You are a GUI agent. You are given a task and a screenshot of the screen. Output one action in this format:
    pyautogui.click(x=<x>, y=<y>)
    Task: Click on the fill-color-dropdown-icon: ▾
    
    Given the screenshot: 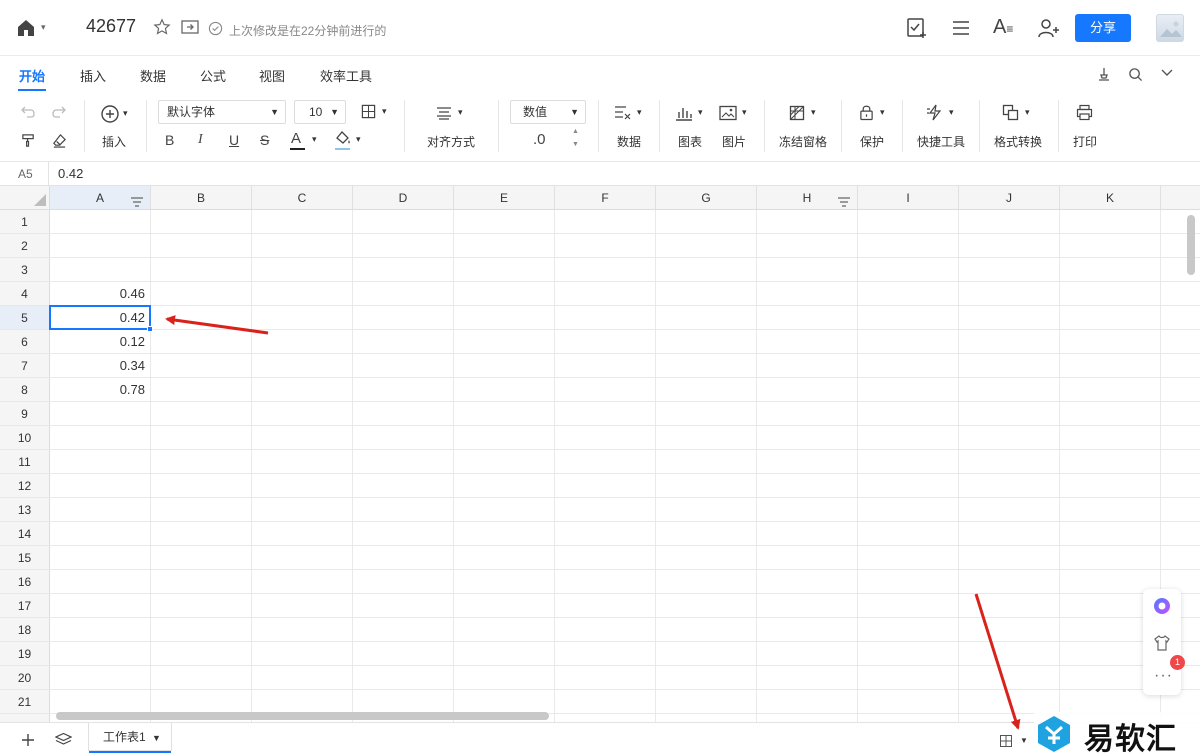 What is the action you would take?
    pyautogui.click(x=358, y=139)
    